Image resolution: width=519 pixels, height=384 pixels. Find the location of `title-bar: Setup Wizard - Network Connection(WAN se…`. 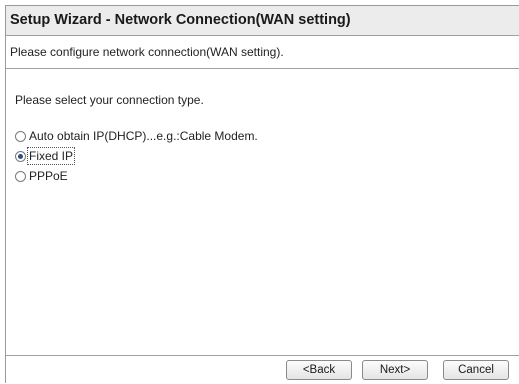

title-bar: Setup Wizard - Network Connection(WAN se… is located at coordinates (262, 21).